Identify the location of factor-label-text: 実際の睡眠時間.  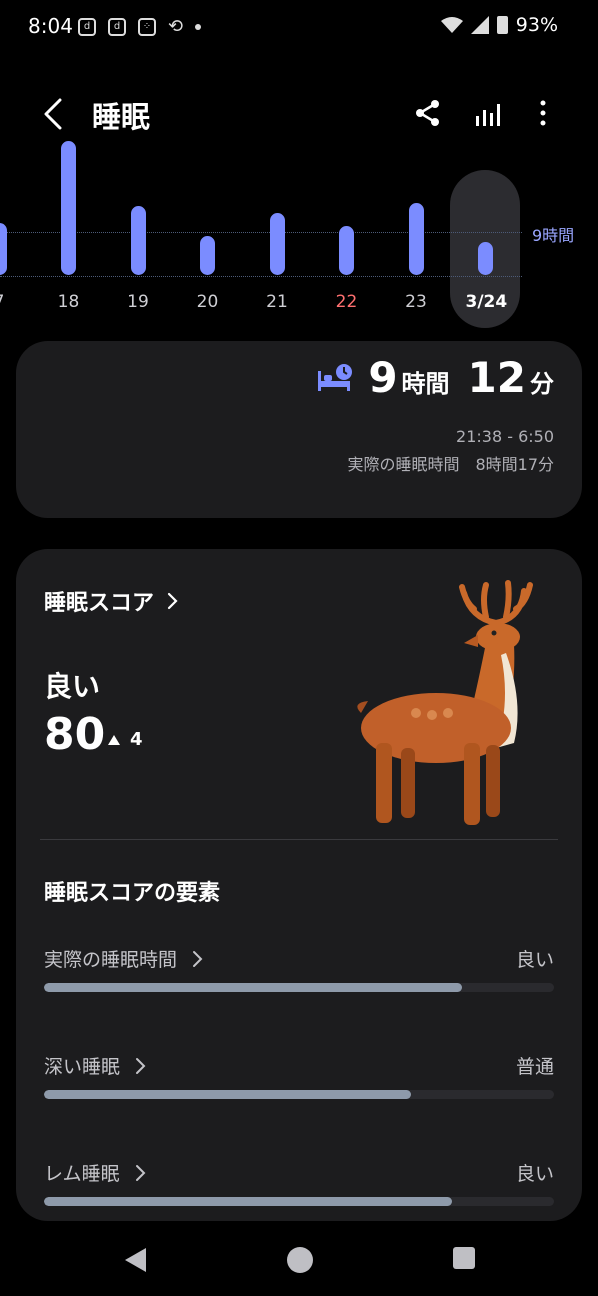
(111, 960).